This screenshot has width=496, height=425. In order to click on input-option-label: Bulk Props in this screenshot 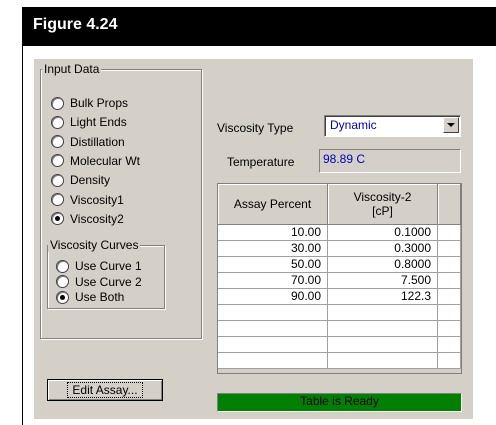, I will do `click(99, 103)`.